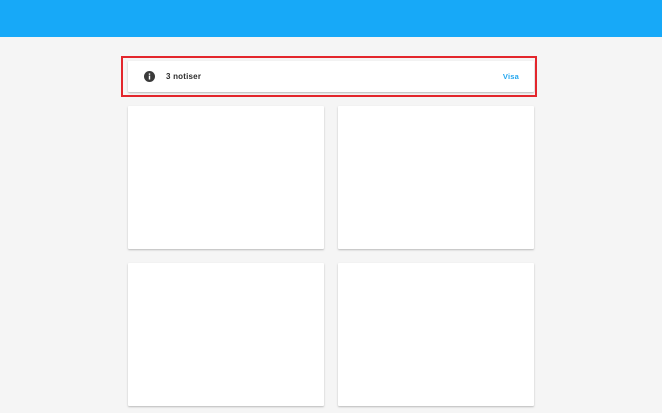 This screenshot has height=413, width=662. Describe the element at coordinates (331, 18) in the screenshot. I see `top-app-bar` at that location.